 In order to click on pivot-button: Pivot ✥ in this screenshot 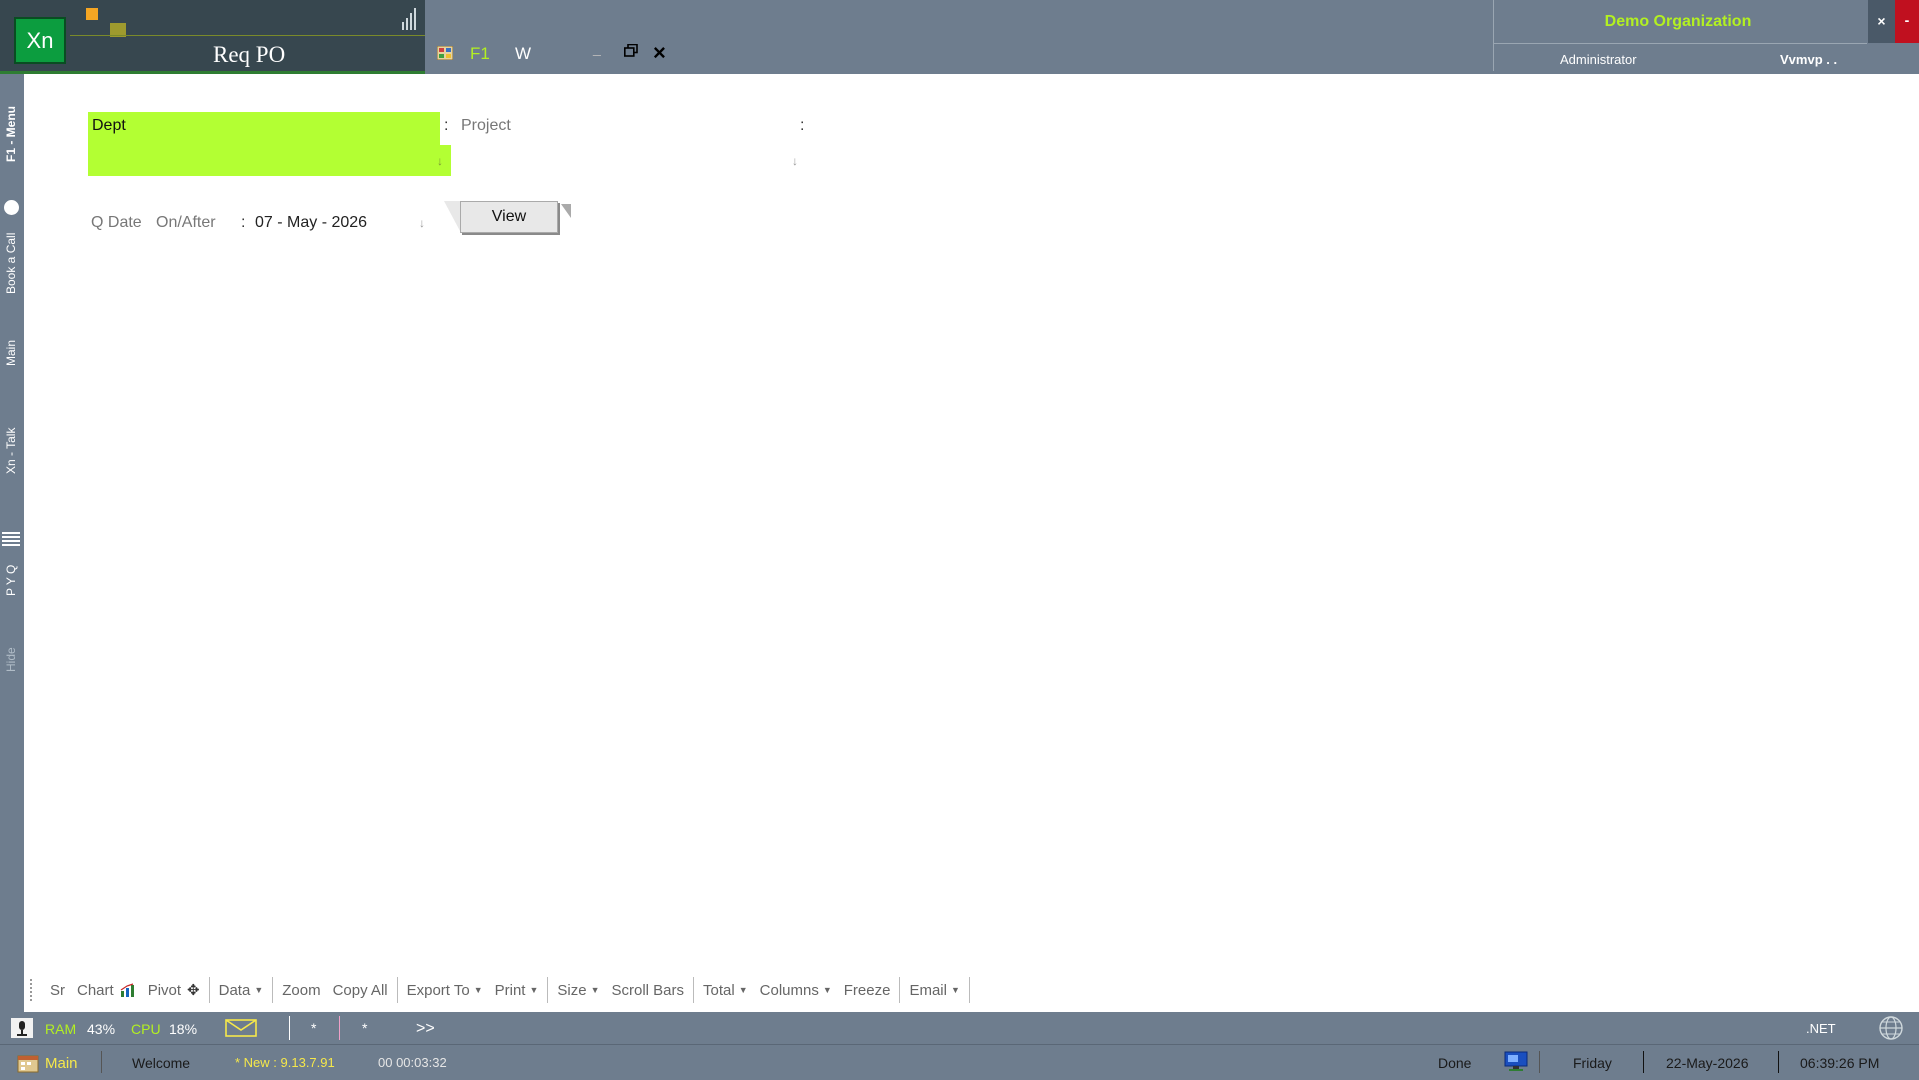, I will do `click(174, 990)`.